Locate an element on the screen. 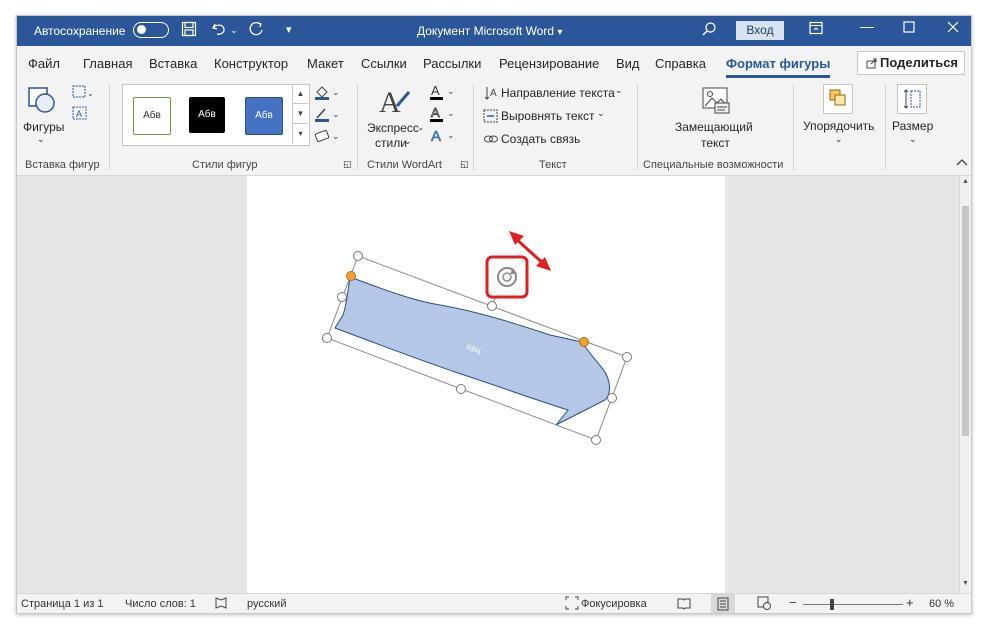  page-count: Страница 1 из 1 is located at coordinates (62, 604).